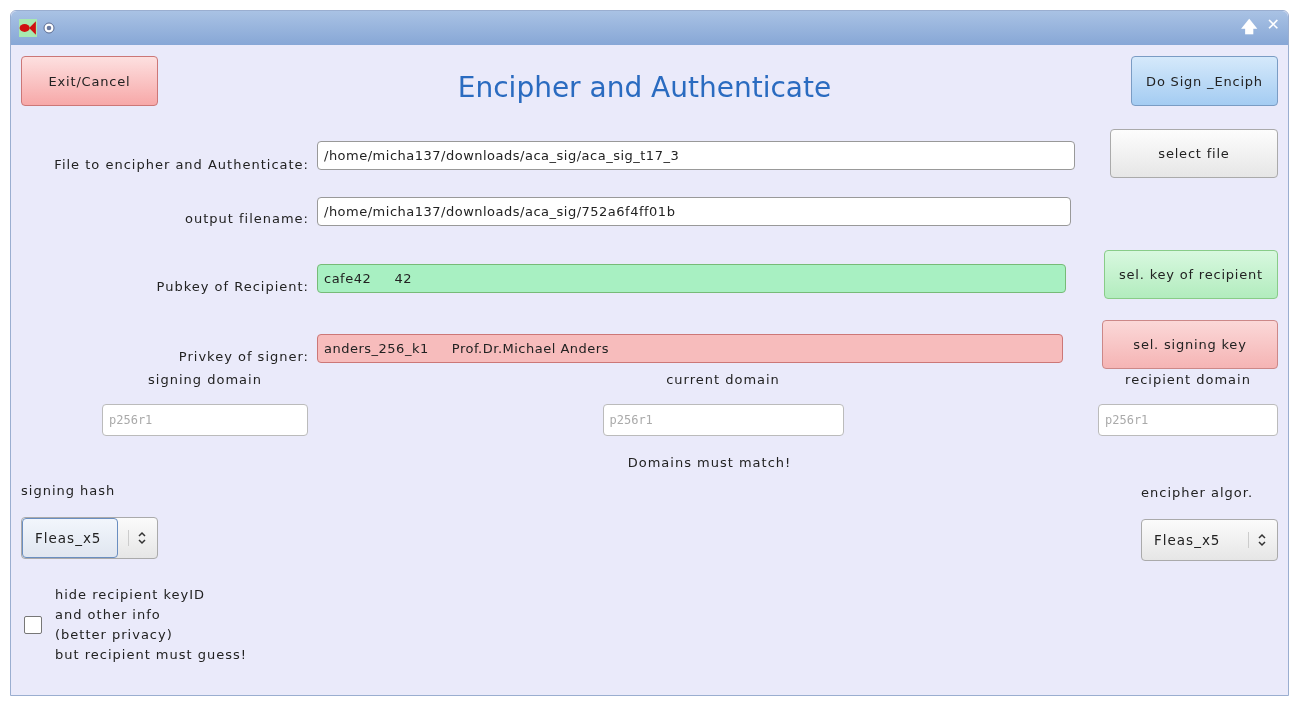 This screenshot has width=1289, height=704. Describe the element at coordinates (114, 635) in the screenshot. I see `checkbox-label: (better privacy)` at that location.